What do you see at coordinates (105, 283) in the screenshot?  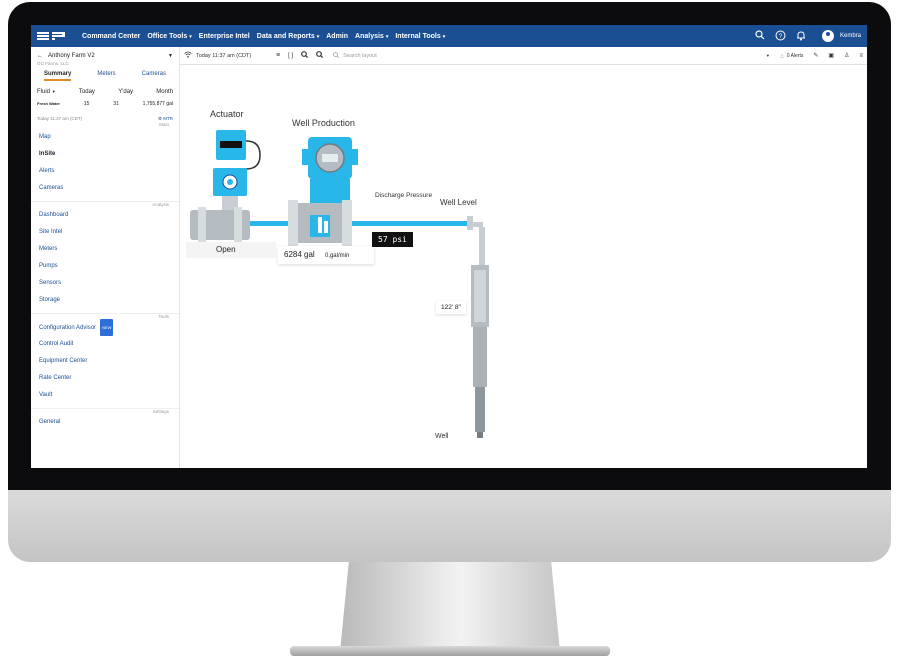 I see `sidebar-item-sensors: Sensors` at bounding box center [105, 283].